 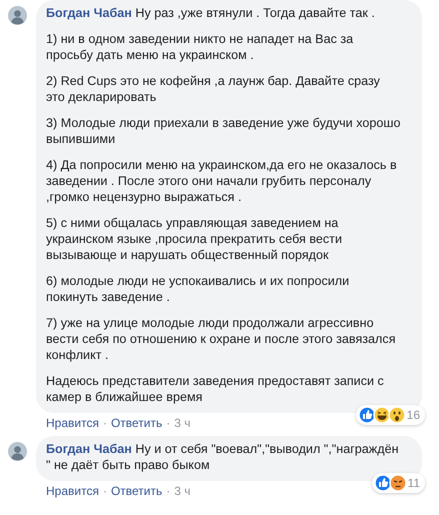 What do you see at coordinates (215, 389) in the screenshot?
I see `comment-text: Надеюсь представители заведения предоставят записи с камер в ближайшее время` at bounding box center [215, 389].